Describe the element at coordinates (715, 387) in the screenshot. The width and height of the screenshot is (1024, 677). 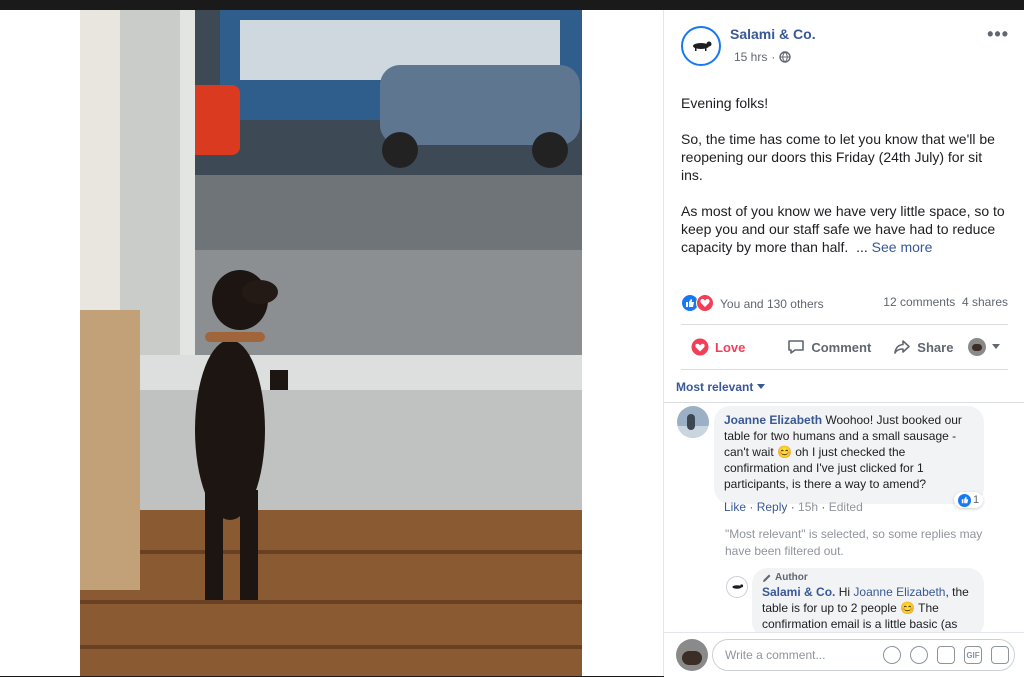
I see `comment-sort-label: Most relevant` at that location.